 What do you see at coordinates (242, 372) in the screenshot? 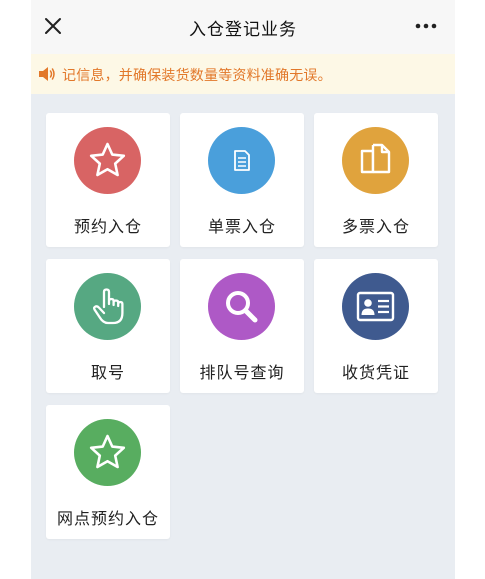
I see `card-label: 排队号查询` at bounding box center [242, 372].